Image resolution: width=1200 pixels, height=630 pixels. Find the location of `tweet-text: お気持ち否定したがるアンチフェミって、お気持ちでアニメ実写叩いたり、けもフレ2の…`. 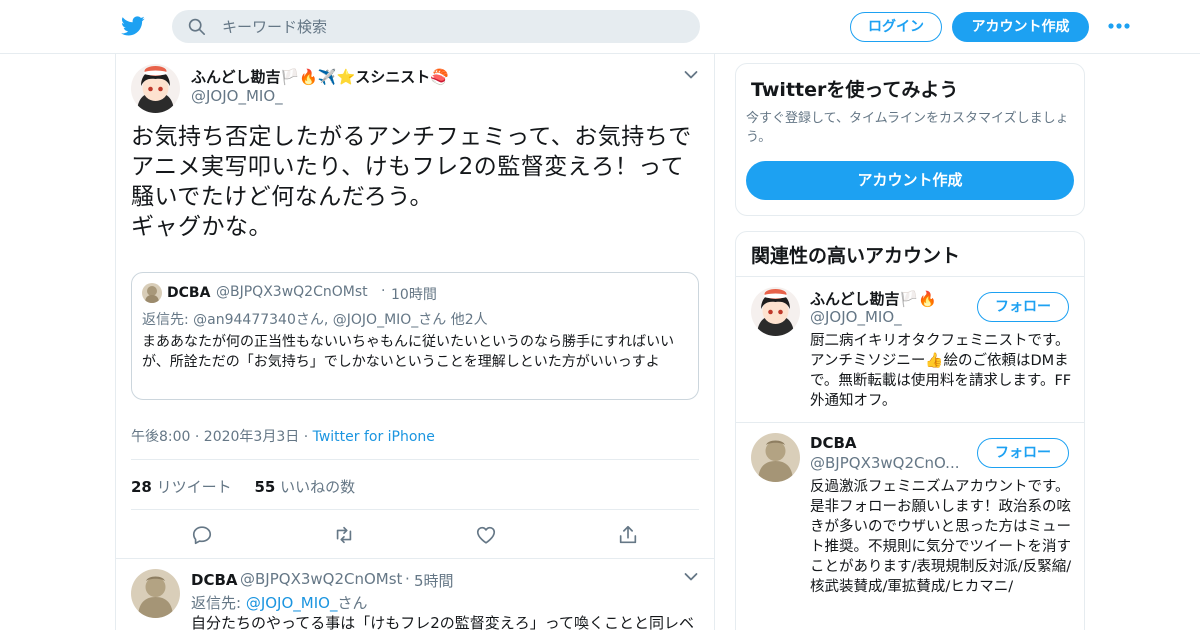

tweet-text: お気持ち否定したがるアンチフェミって、お気持ちでアニメ実写叩いたり、けもフレ2の… is located at coordinates (411, 182).